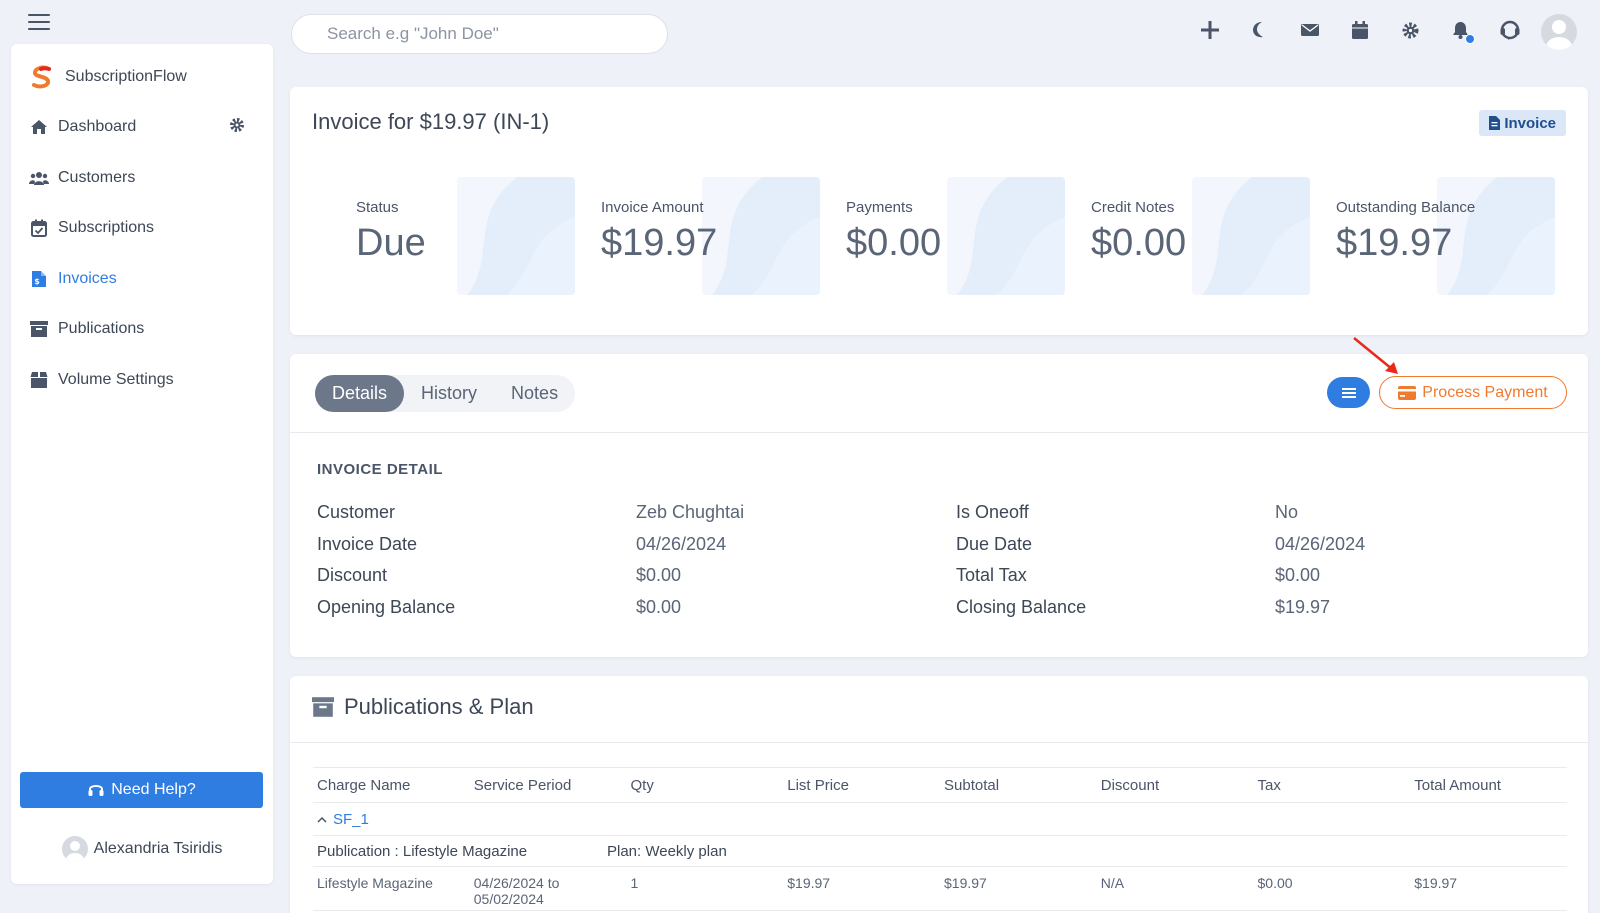  I want to click on stat-value: Due, so click(391, 243).